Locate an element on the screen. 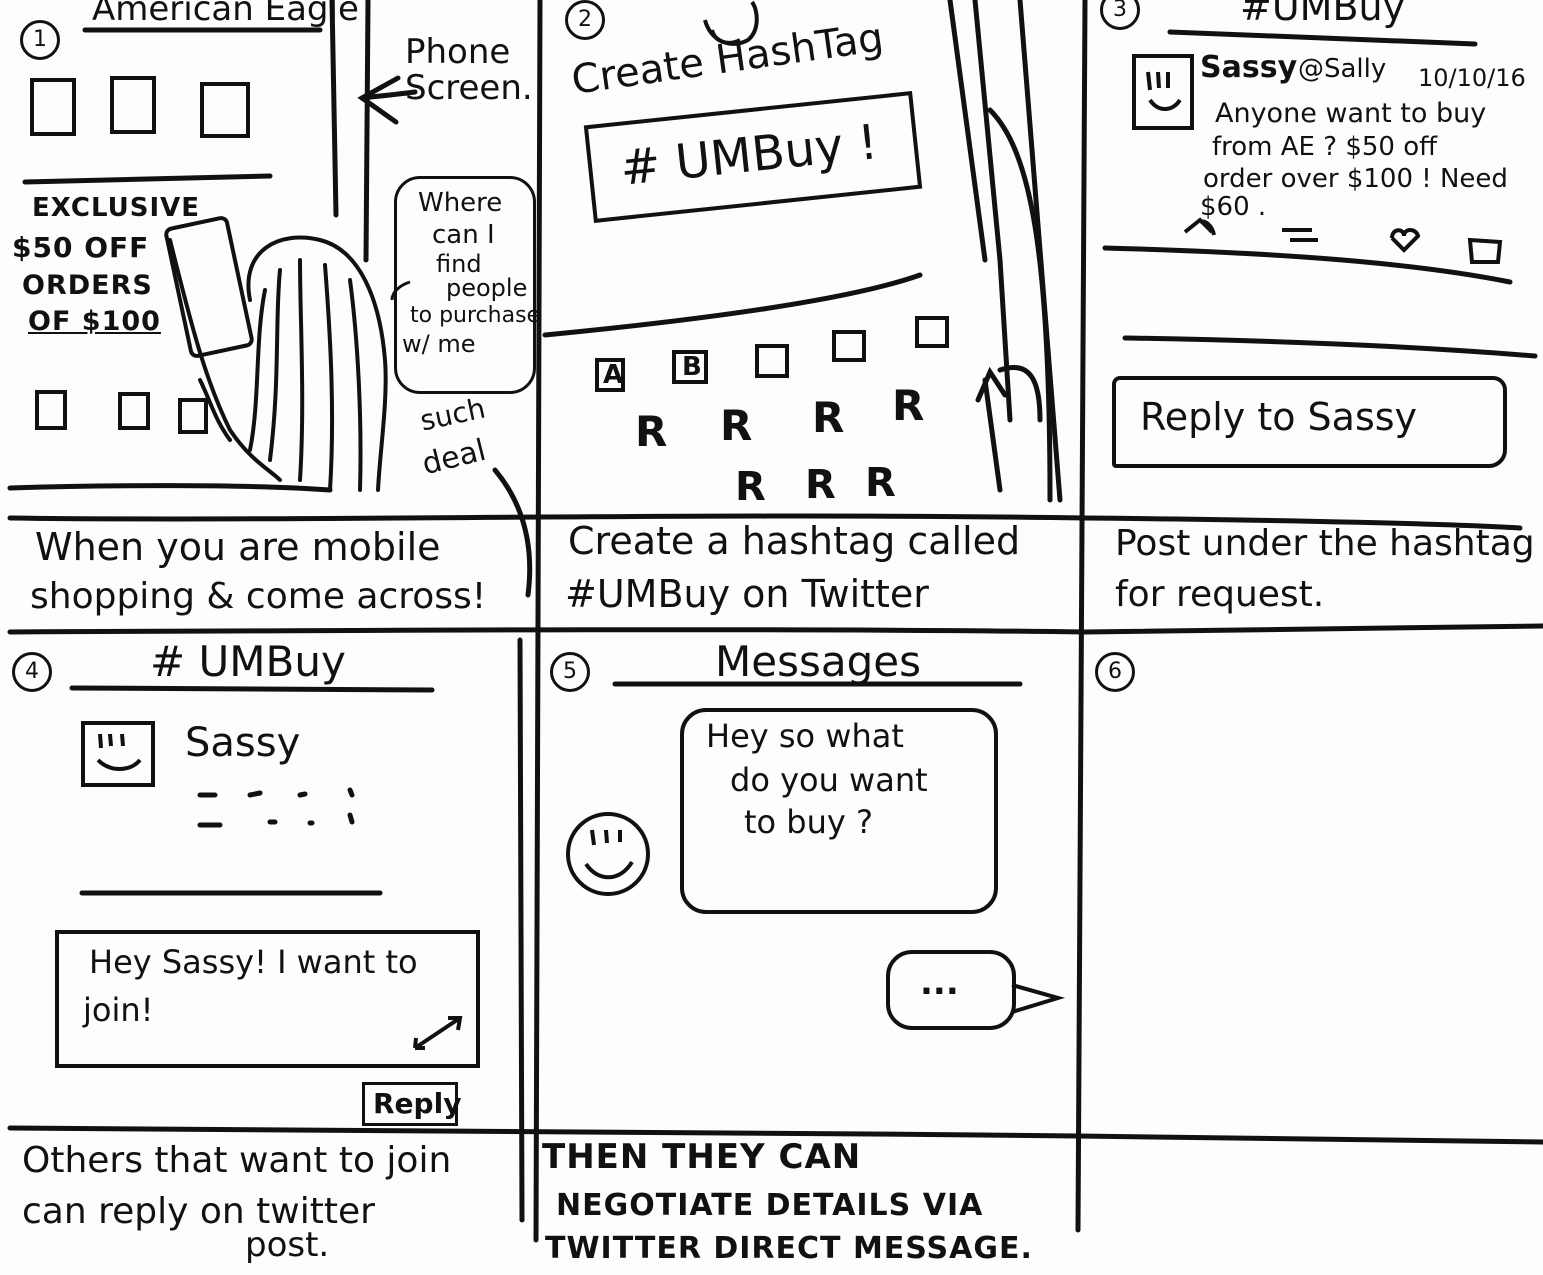  panel-4-caption-line: Others that want to join is located at coordinates (237, 1160).